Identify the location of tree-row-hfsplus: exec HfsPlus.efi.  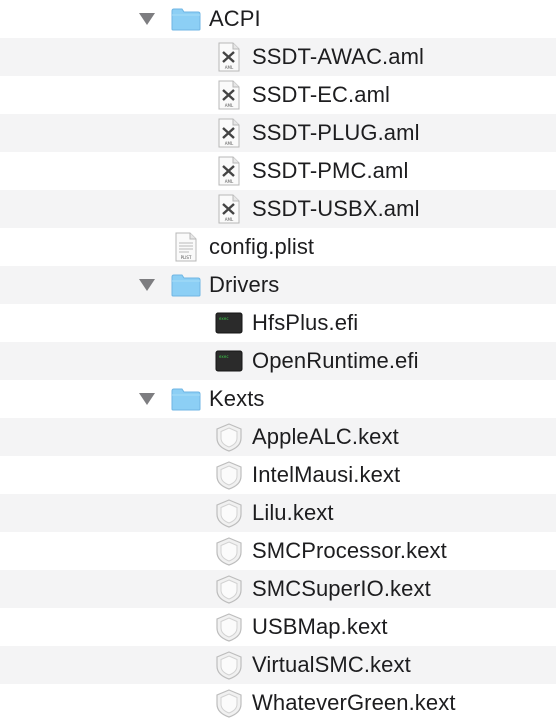
(278, 323).